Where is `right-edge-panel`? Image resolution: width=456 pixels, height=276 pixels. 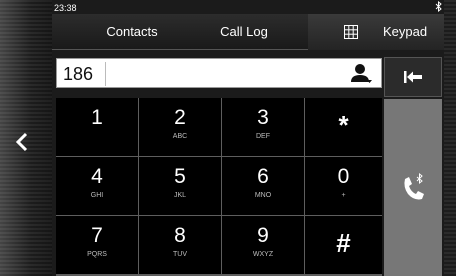 right-edge-panel is located at coordinates (450, 138).